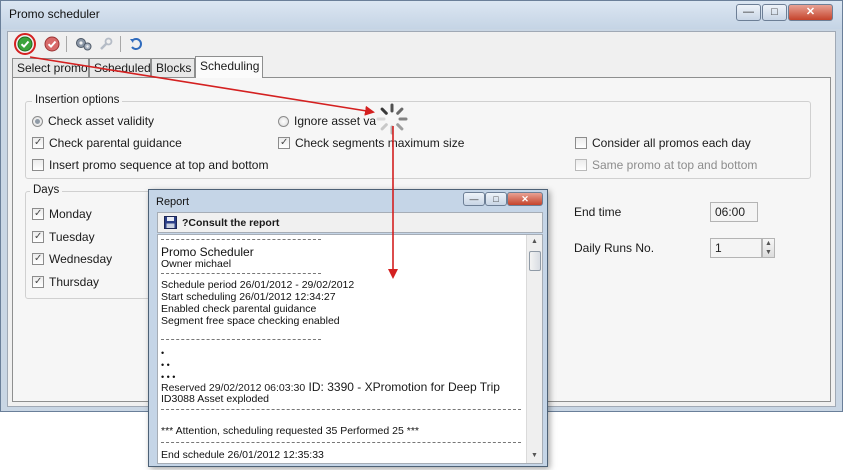  Describe the element at coordinates (768, 248) in the screenshot. I see `daily-runs-stepper: ▲ ▼` at that location.